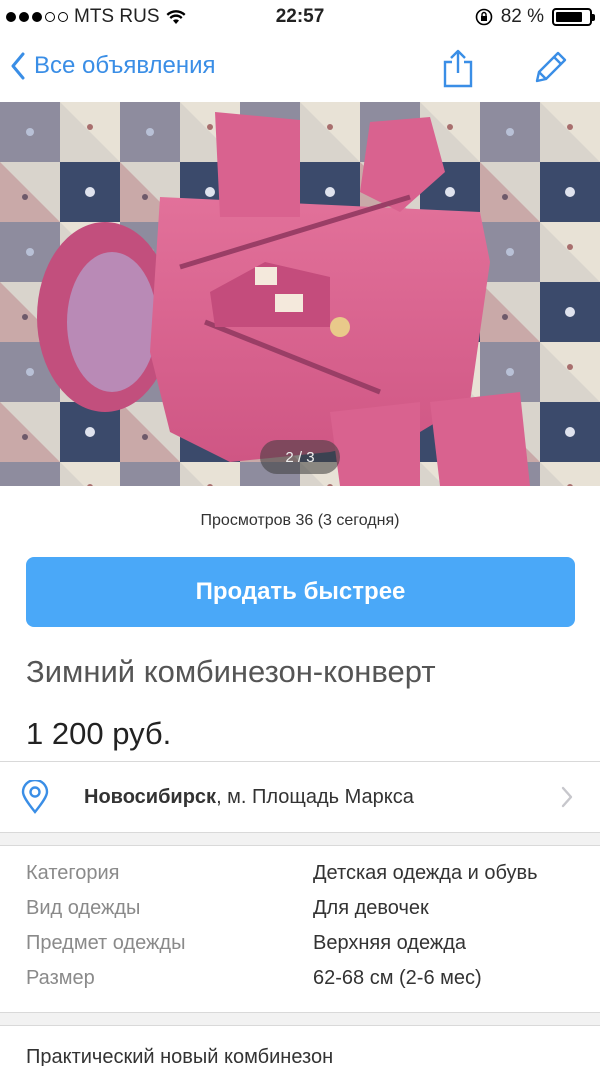 The width and height of the screenshot is (600, 1066). Describe the element at coordinates (35, 797) in the screenshot. I see `location-pin-icon` at that location.